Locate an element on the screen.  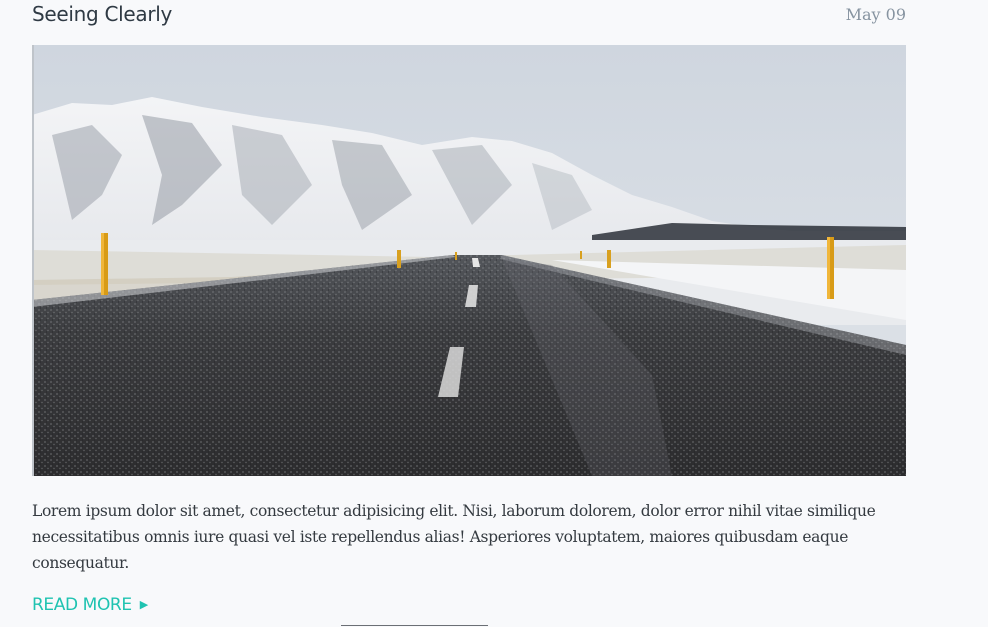
play-arrow-icon: ▶ is located at coordinates (143, 604).